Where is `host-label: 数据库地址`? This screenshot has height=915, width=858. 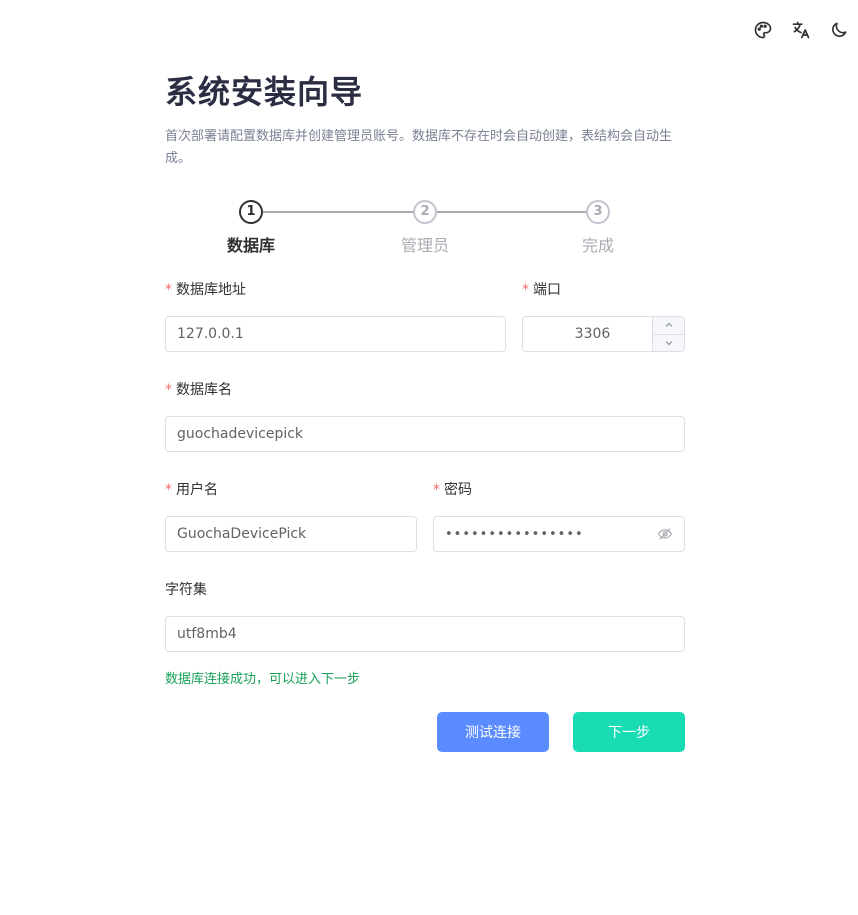
host-label: 数据库地址 is located at coordinates (211, 290).